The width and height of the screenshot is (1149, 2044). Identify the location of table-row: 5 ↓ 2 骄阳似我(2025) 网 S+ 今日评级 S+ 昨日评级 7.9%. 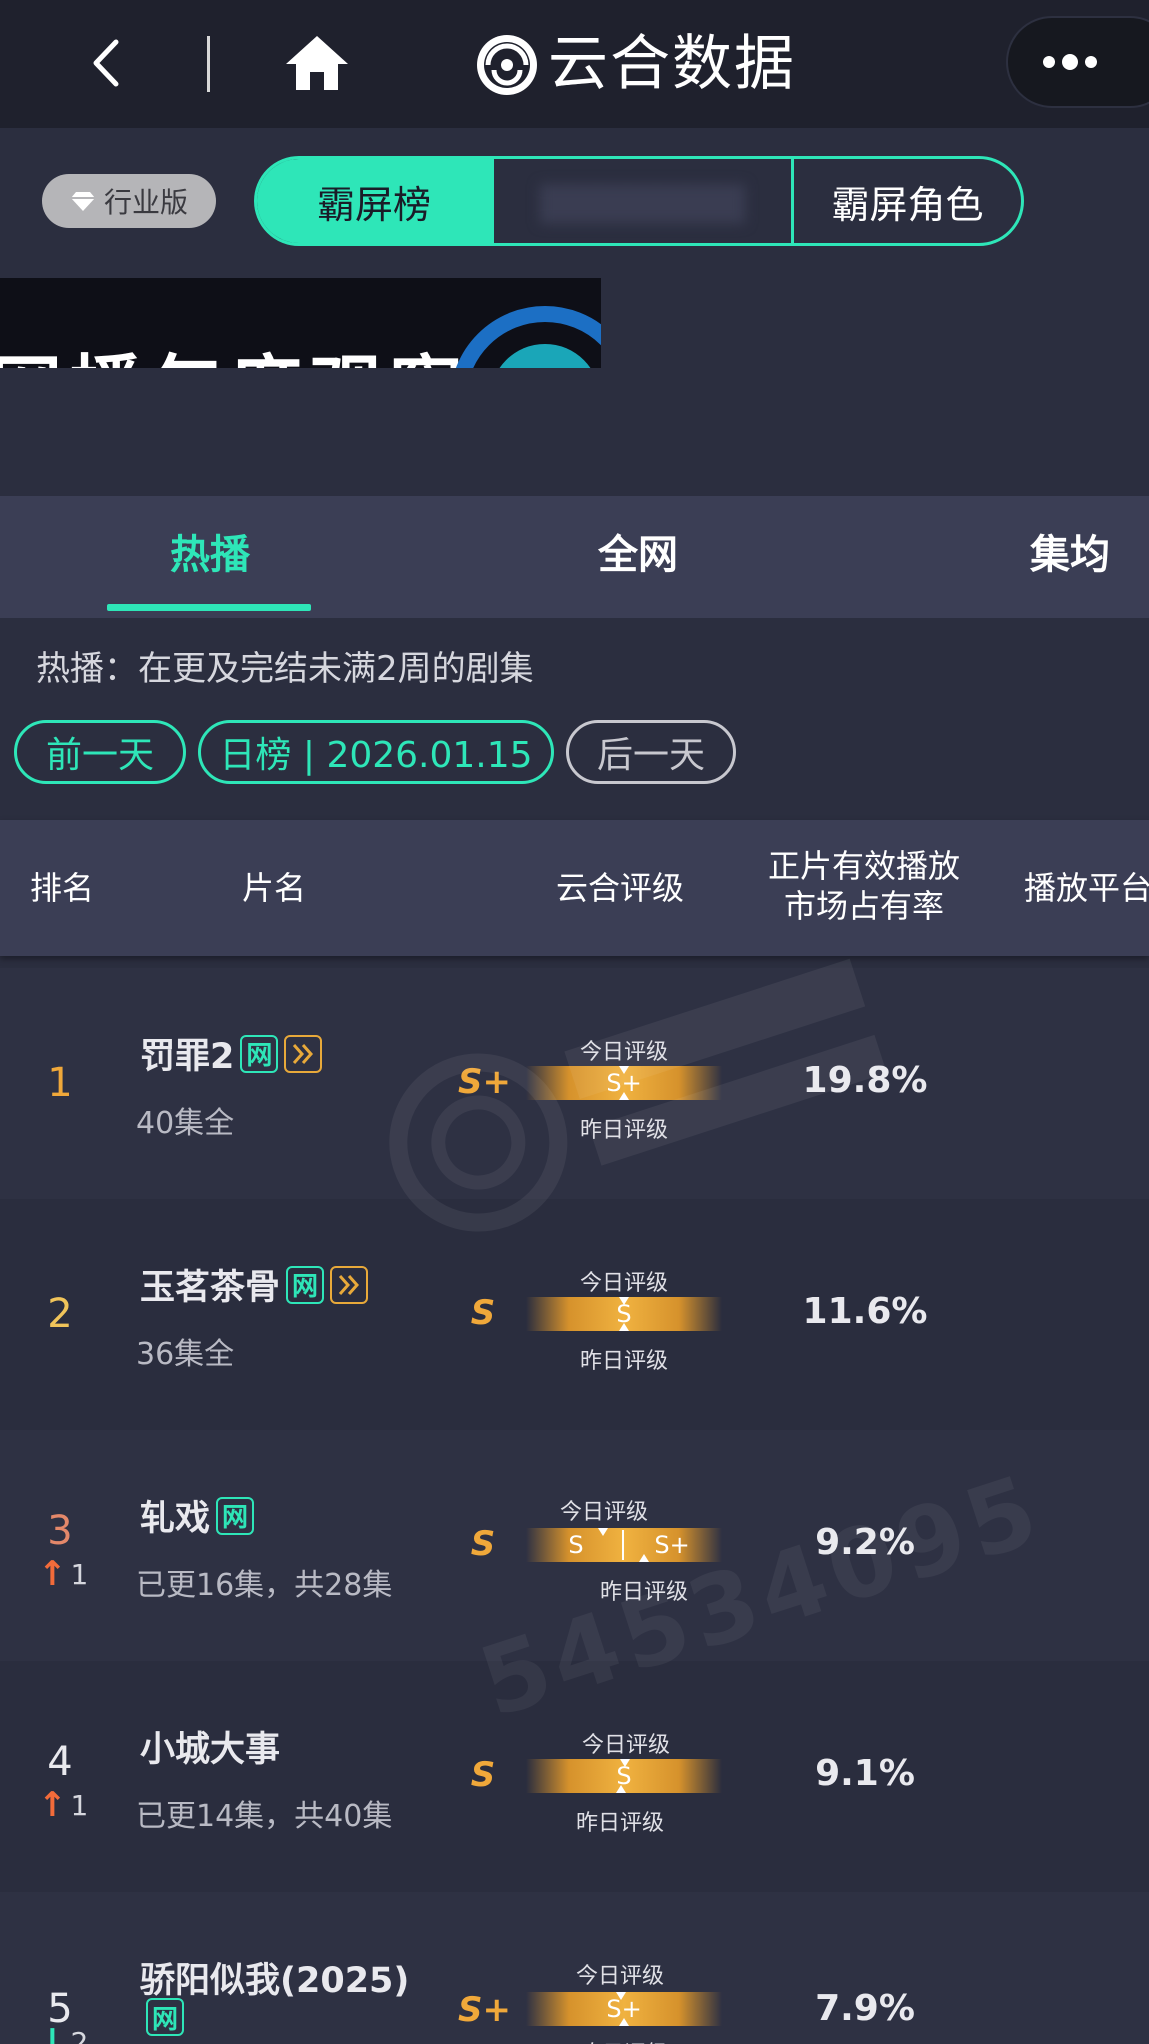
(574, 1968).